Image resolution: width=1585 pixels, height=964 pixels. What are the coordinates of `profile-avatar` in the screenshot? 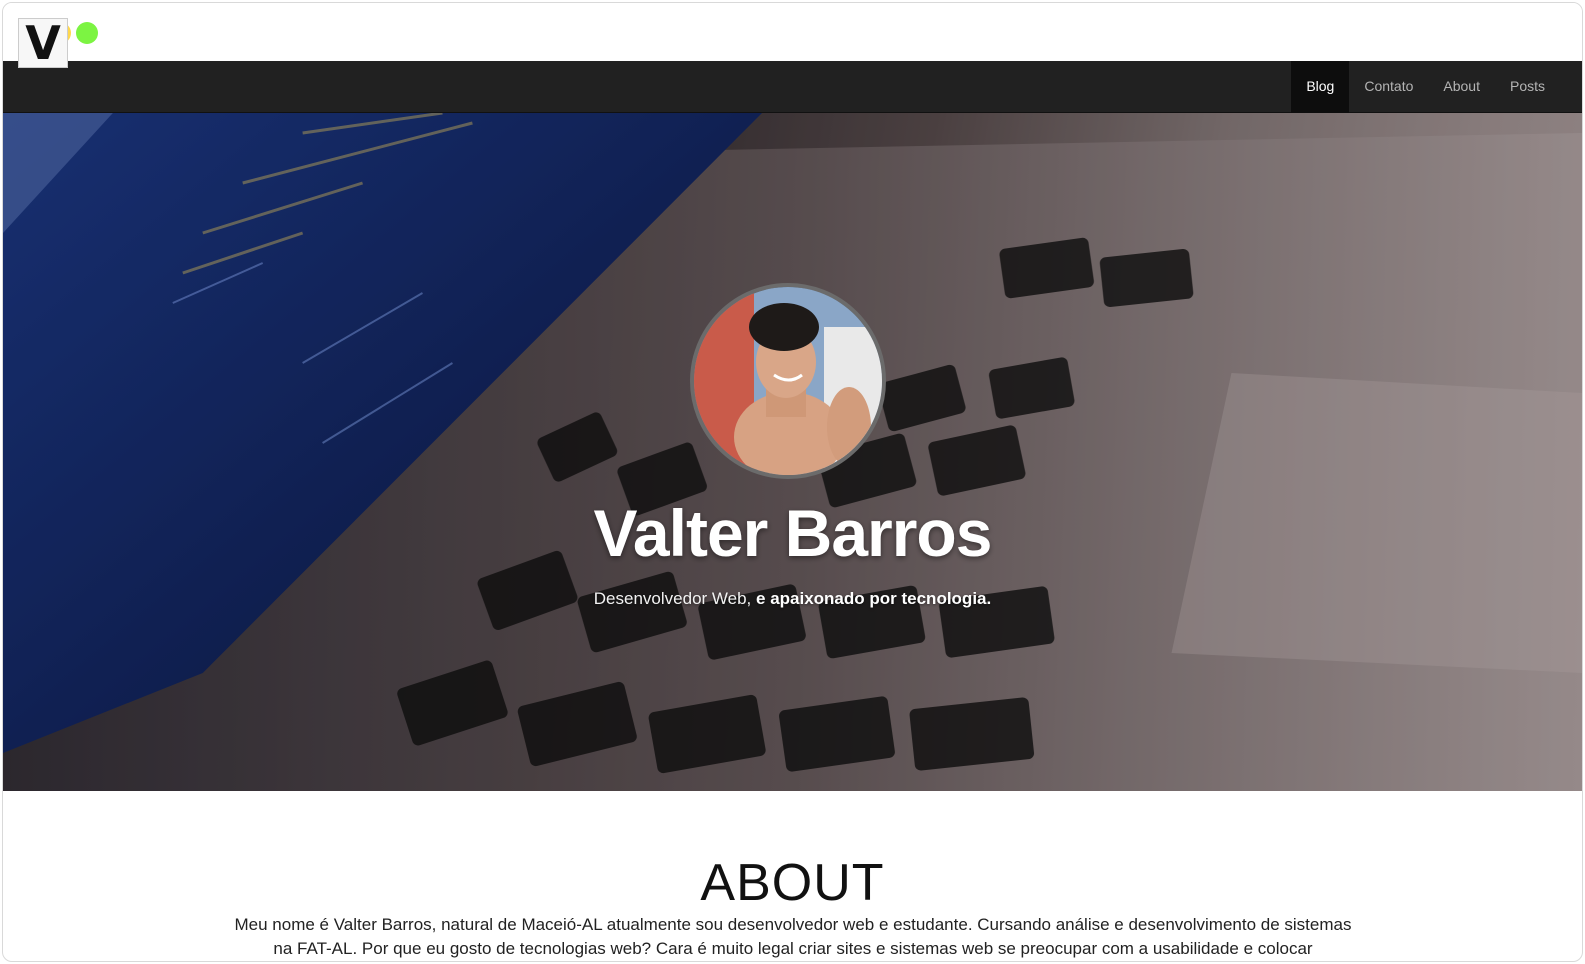 It's located at (788, 381).